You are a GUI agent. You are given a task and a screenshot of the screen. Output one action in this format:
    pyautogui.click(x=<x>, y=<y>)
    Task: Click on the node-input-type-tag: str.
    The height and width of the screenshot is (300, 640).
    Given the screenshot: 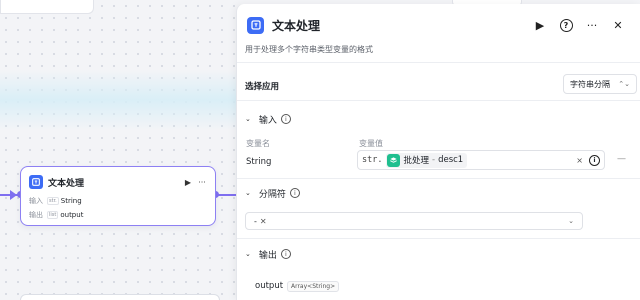 What is the action you would take?
    pyautogui.click(x=53, y=201)
    